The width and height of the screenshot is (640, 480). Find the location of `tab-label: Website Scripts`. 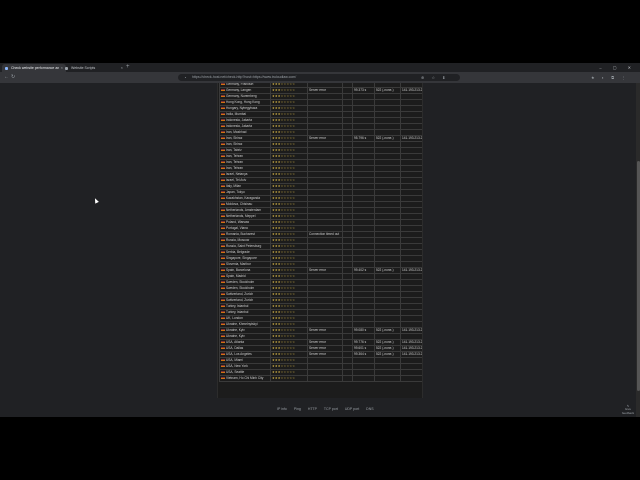

tab-label: Website Scripts is located at coordinates (83, 68).